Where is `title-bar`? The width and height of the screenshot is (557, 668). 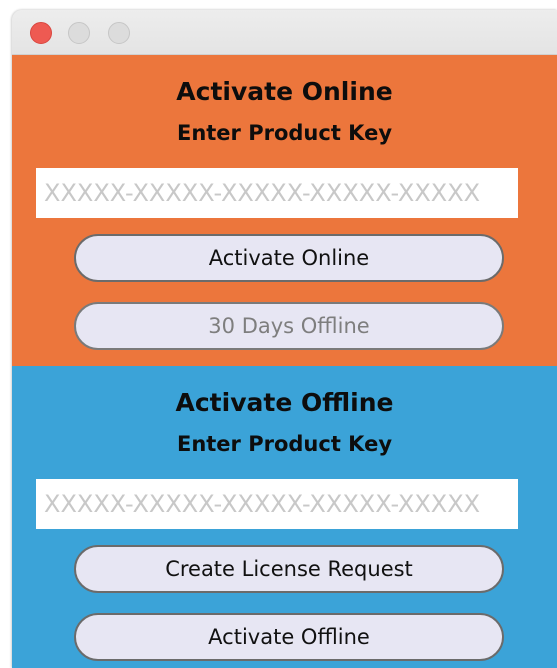
title-bar is located at coordinates (284, 32).